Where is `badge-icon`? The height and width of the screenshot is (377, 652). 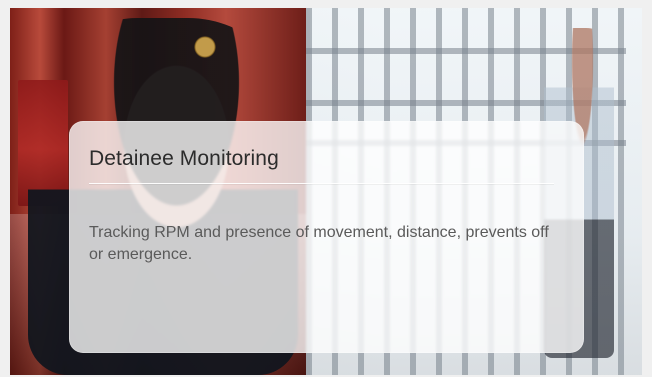
badge-icon is located at coordinates (205, 47).